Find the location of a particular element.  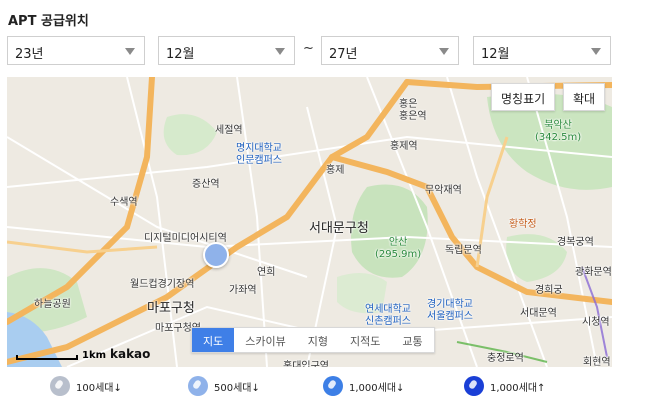

apt-marker-pin-icon is located at coordinates (216, 255).